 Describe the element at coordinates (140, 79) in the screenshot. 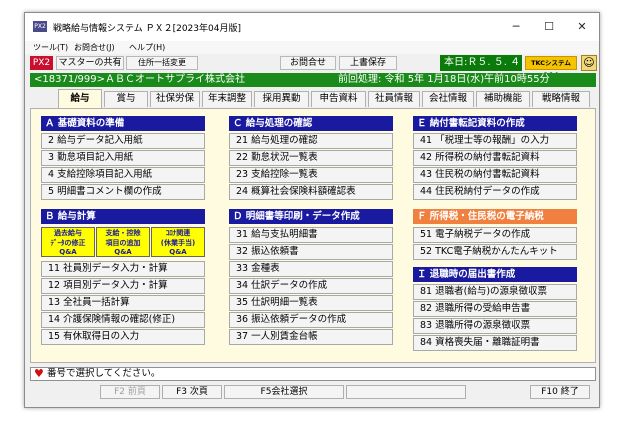

I see `company-name: <18371/999>ＡＢＣオートサプライ株式会社` at that location.